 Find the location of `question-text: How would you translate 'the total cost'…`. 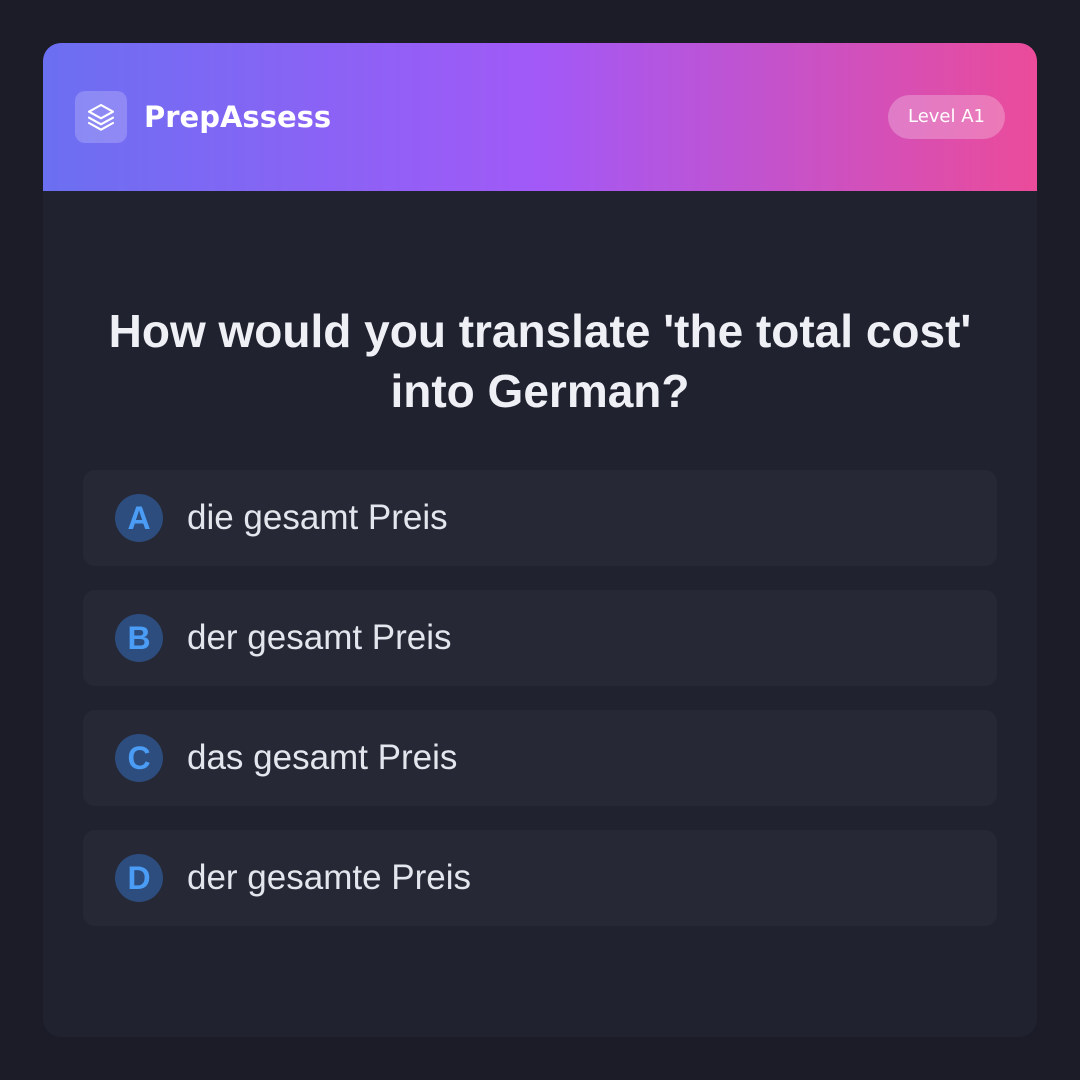

question-text: How would you translate 'the total cost'… is located at coordinates (540, 361).